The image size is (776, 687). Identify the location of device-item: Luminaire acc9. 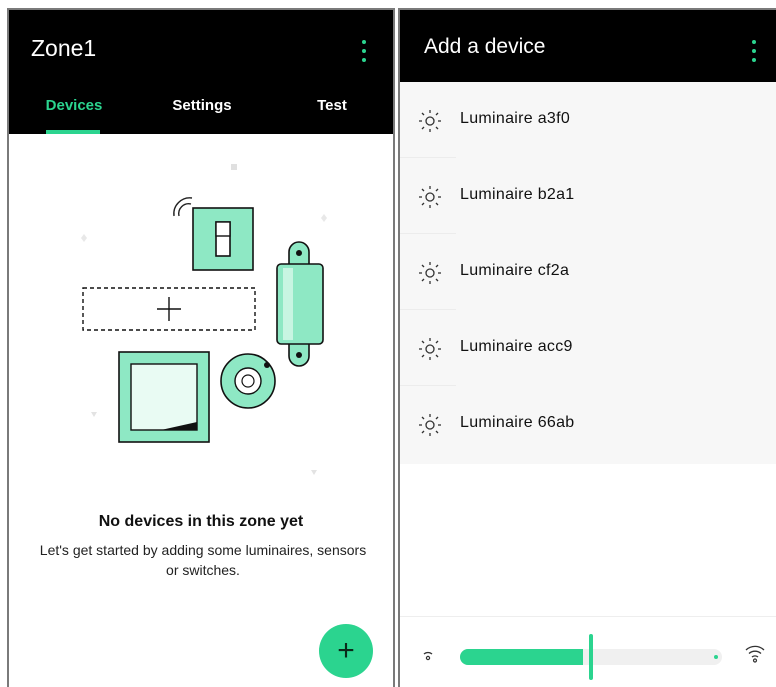
(588, 348).